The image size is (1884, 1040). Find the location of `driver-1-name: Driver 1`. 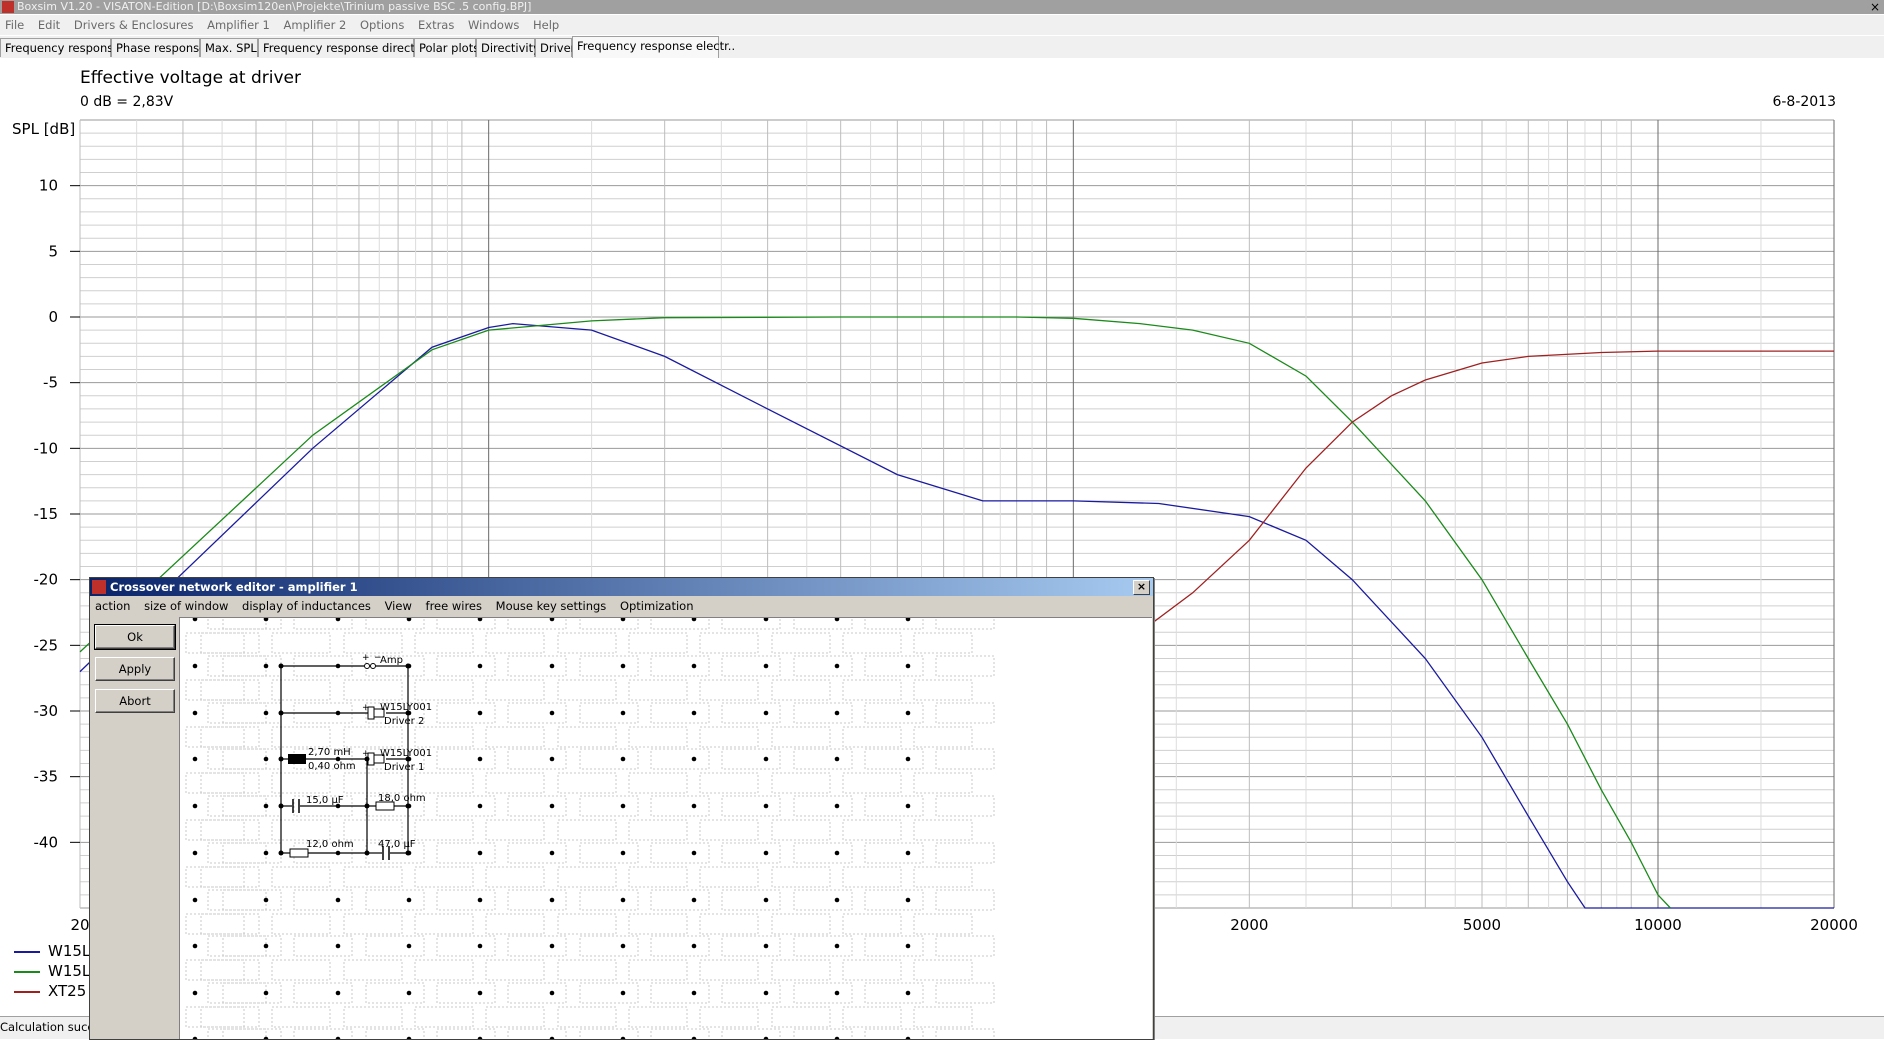

driver-1-name: Driver 1 is located at coordinates (404, 767).